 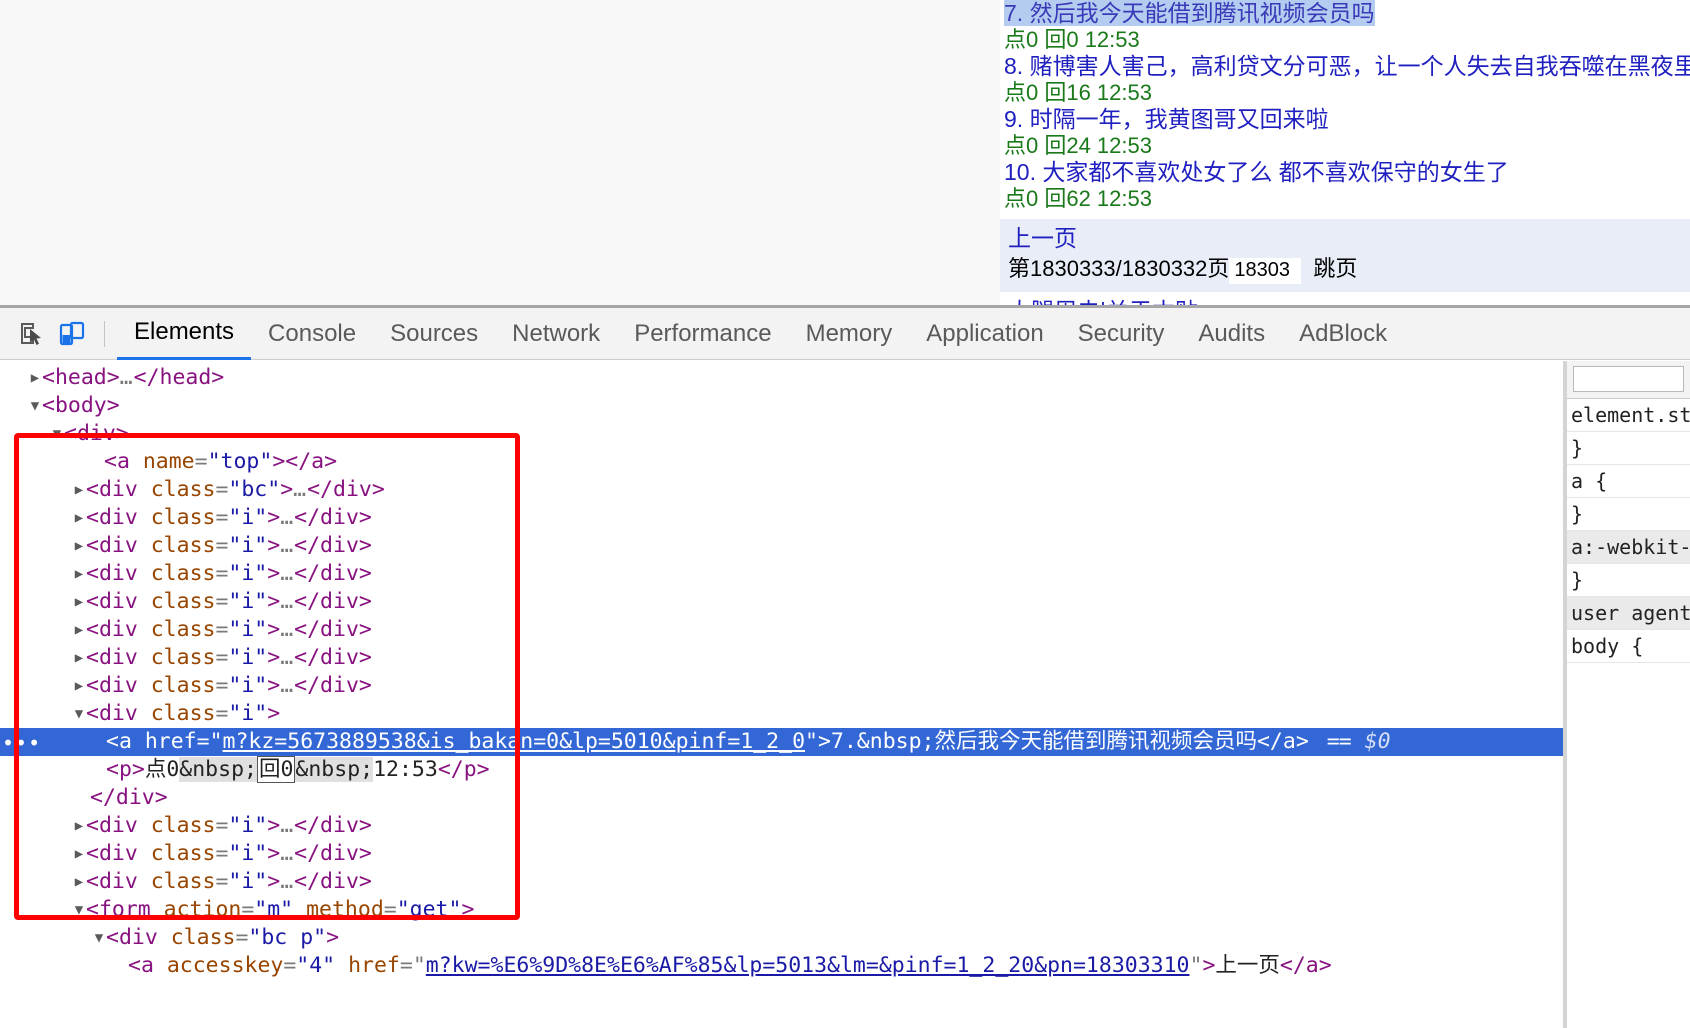 I want to click on tab-elements: Elements, so click(x=184, y=334).